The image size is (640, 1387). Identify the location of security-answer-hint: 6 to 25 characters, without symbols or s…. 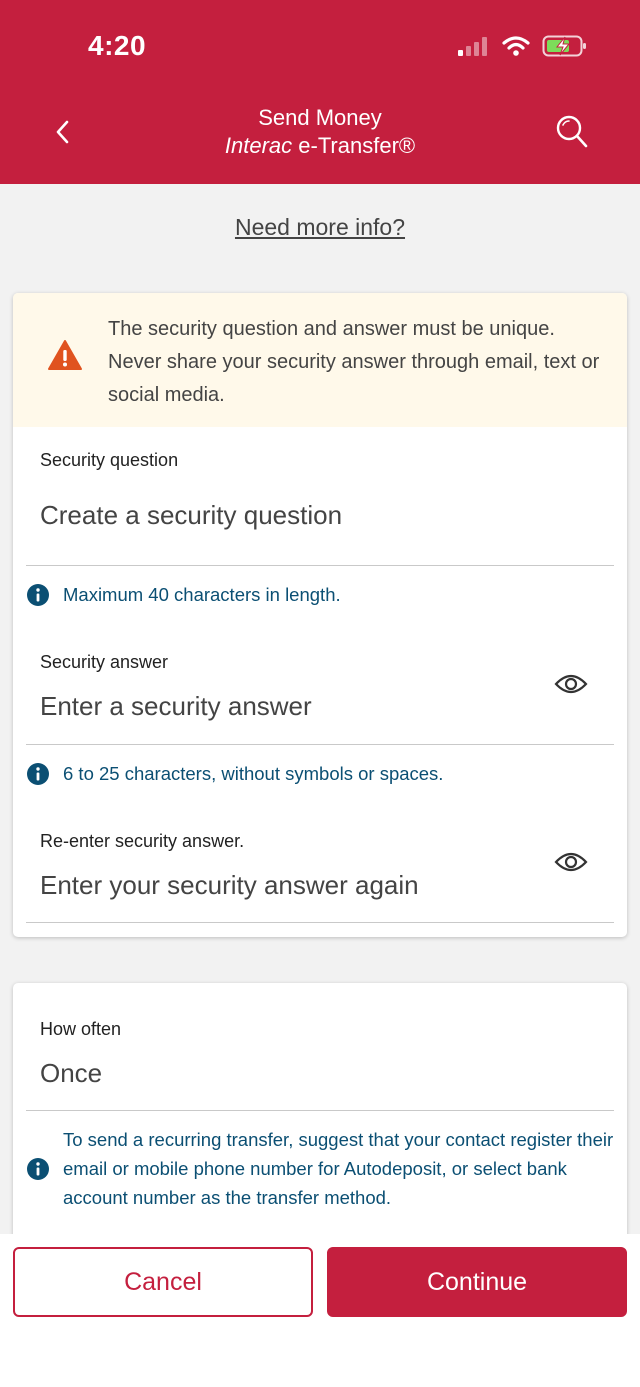
(235, 773).